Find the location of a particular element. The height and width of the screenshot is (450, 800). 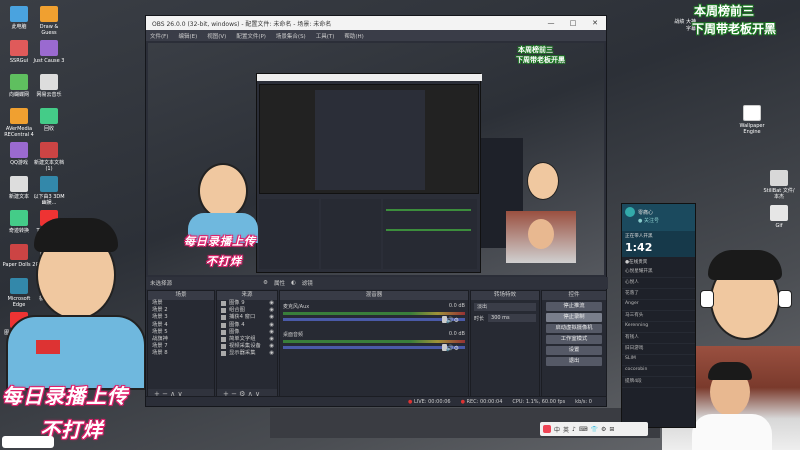

keyboard-icon: ⌨ is located at coordinates (583, 429).